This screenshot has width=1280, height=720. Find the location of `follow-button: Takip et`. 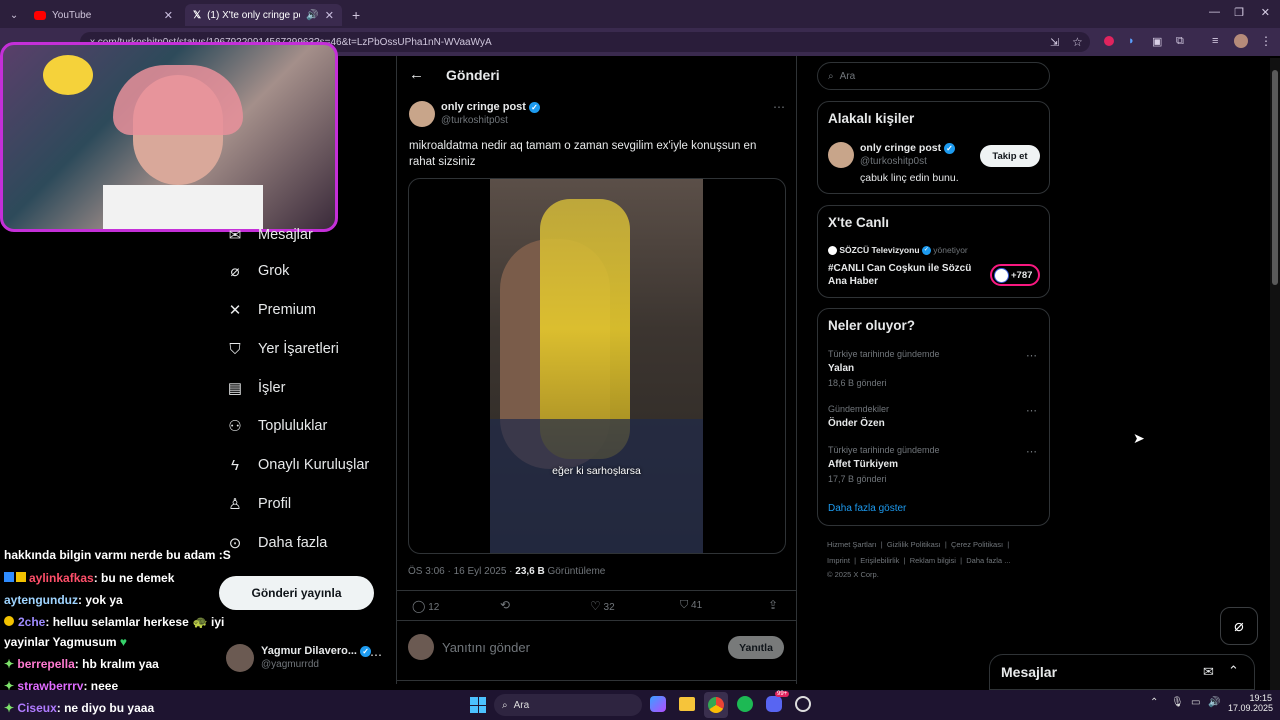

follow-button: Takip et is located at coordinates (1010, 156).